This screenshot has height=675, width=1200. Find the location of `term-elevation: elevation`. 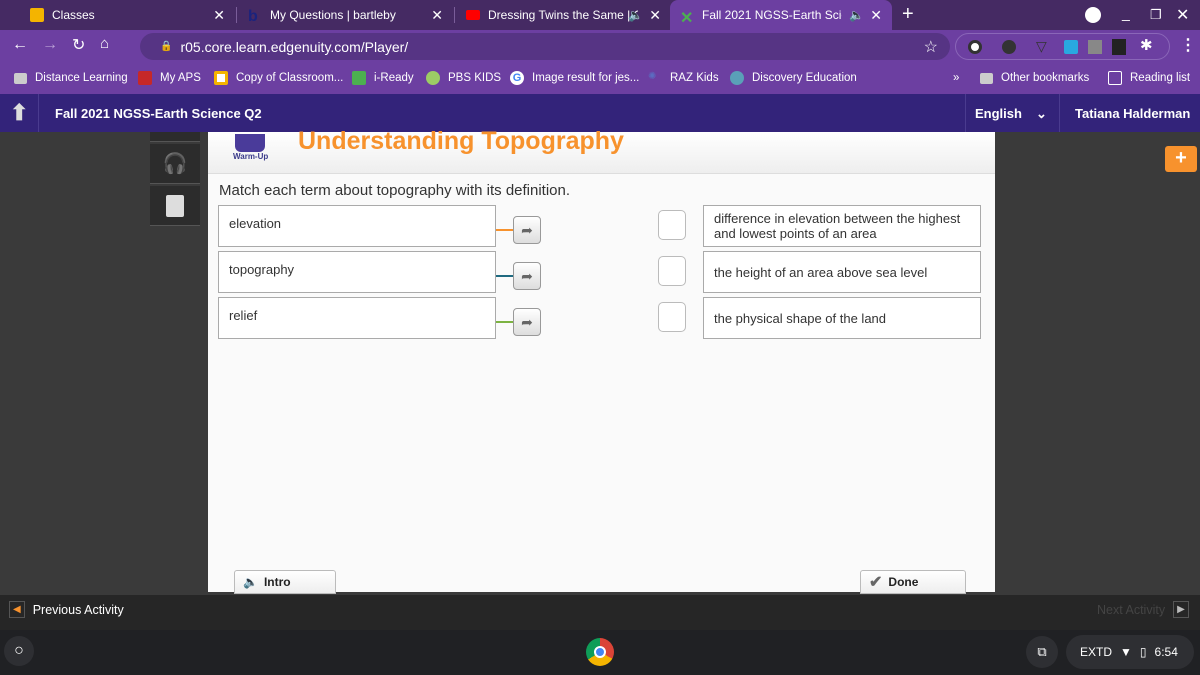

term-elevation: elevation is located at coordinates (357, 226).